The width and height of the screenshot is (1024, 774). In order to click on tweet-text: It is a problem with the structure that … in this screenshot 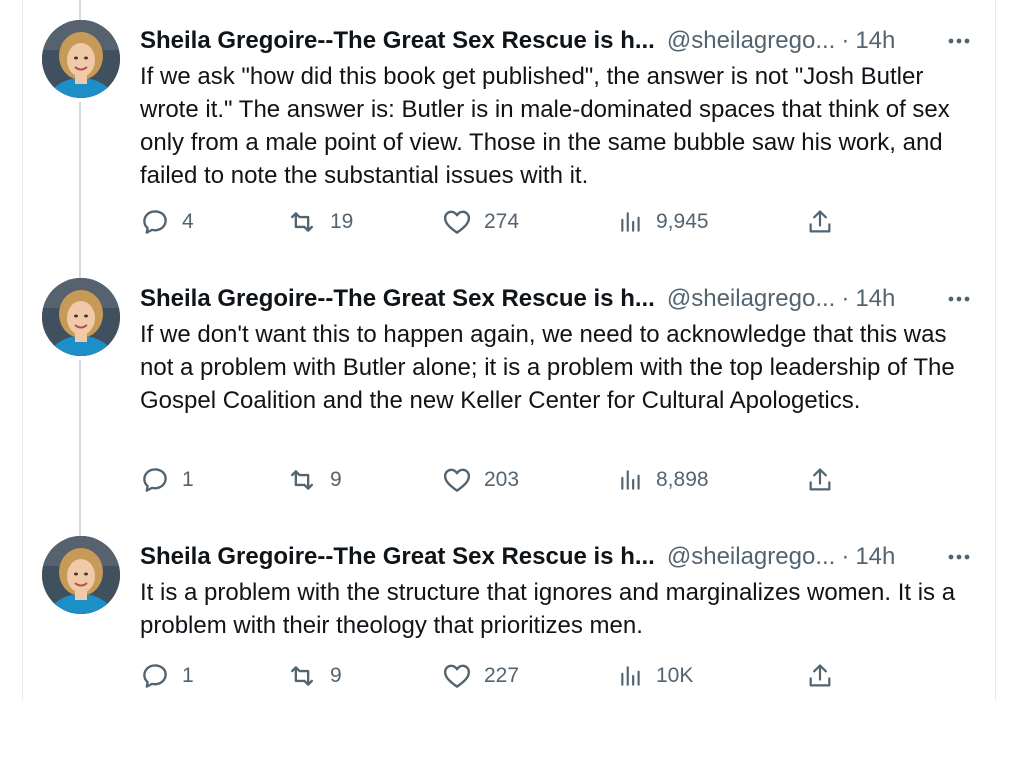, I will do `click(548, 609)`.